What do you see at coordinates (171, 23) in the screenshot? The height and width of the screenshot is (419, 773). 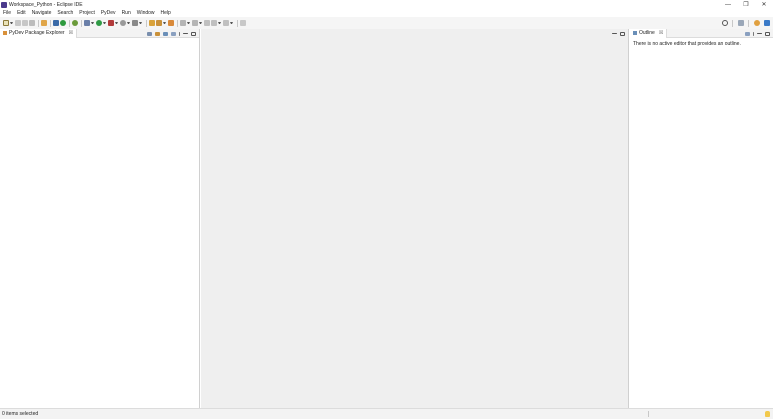 I see `search-files-icon` at bounding box center [171, 23].